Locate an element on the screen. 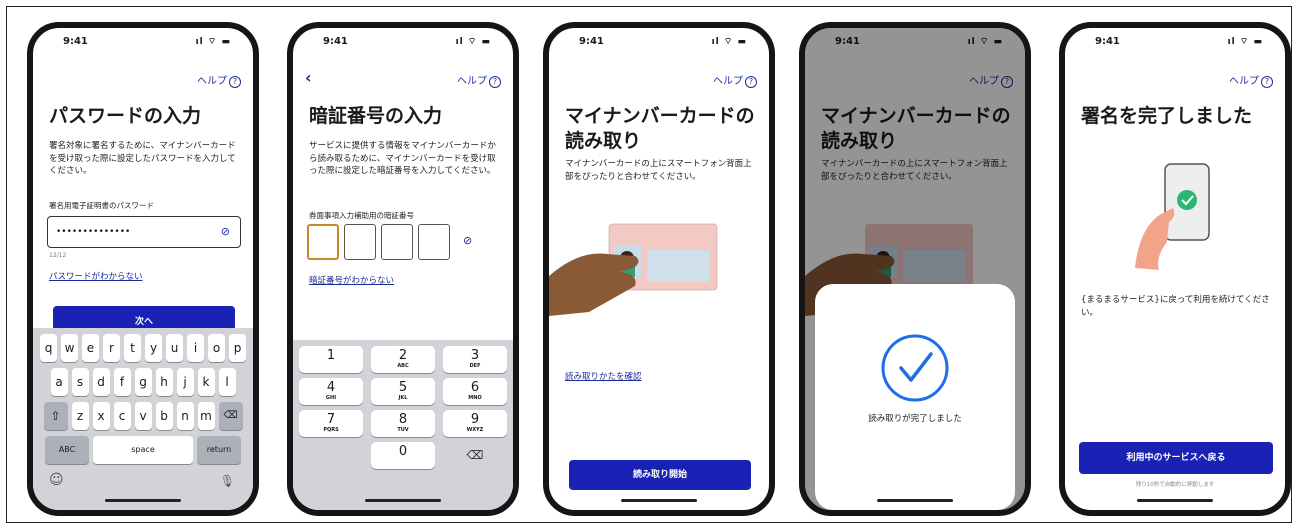 The height and width of the screenshot is (529, 1298). key-a: a is located at coordinates (59, 382).